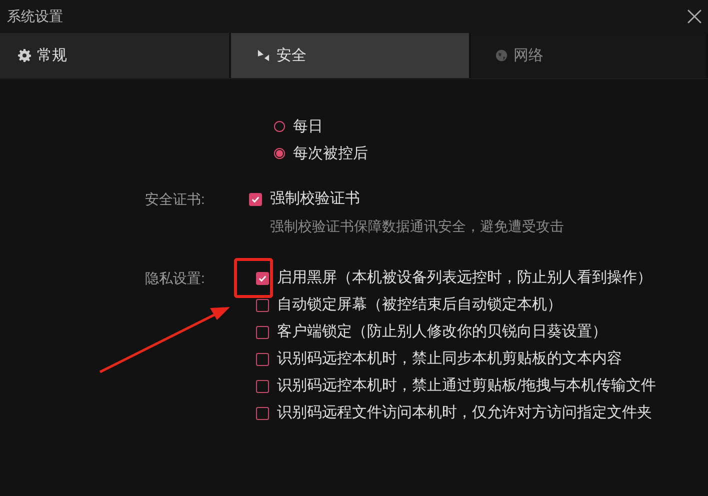 This screenshot has height=496, width=708. What do you see at coordinates (478, 199) in the screenshot?
I see `checkbox-option: 强制校验证书` at bounding box center [478, 199].